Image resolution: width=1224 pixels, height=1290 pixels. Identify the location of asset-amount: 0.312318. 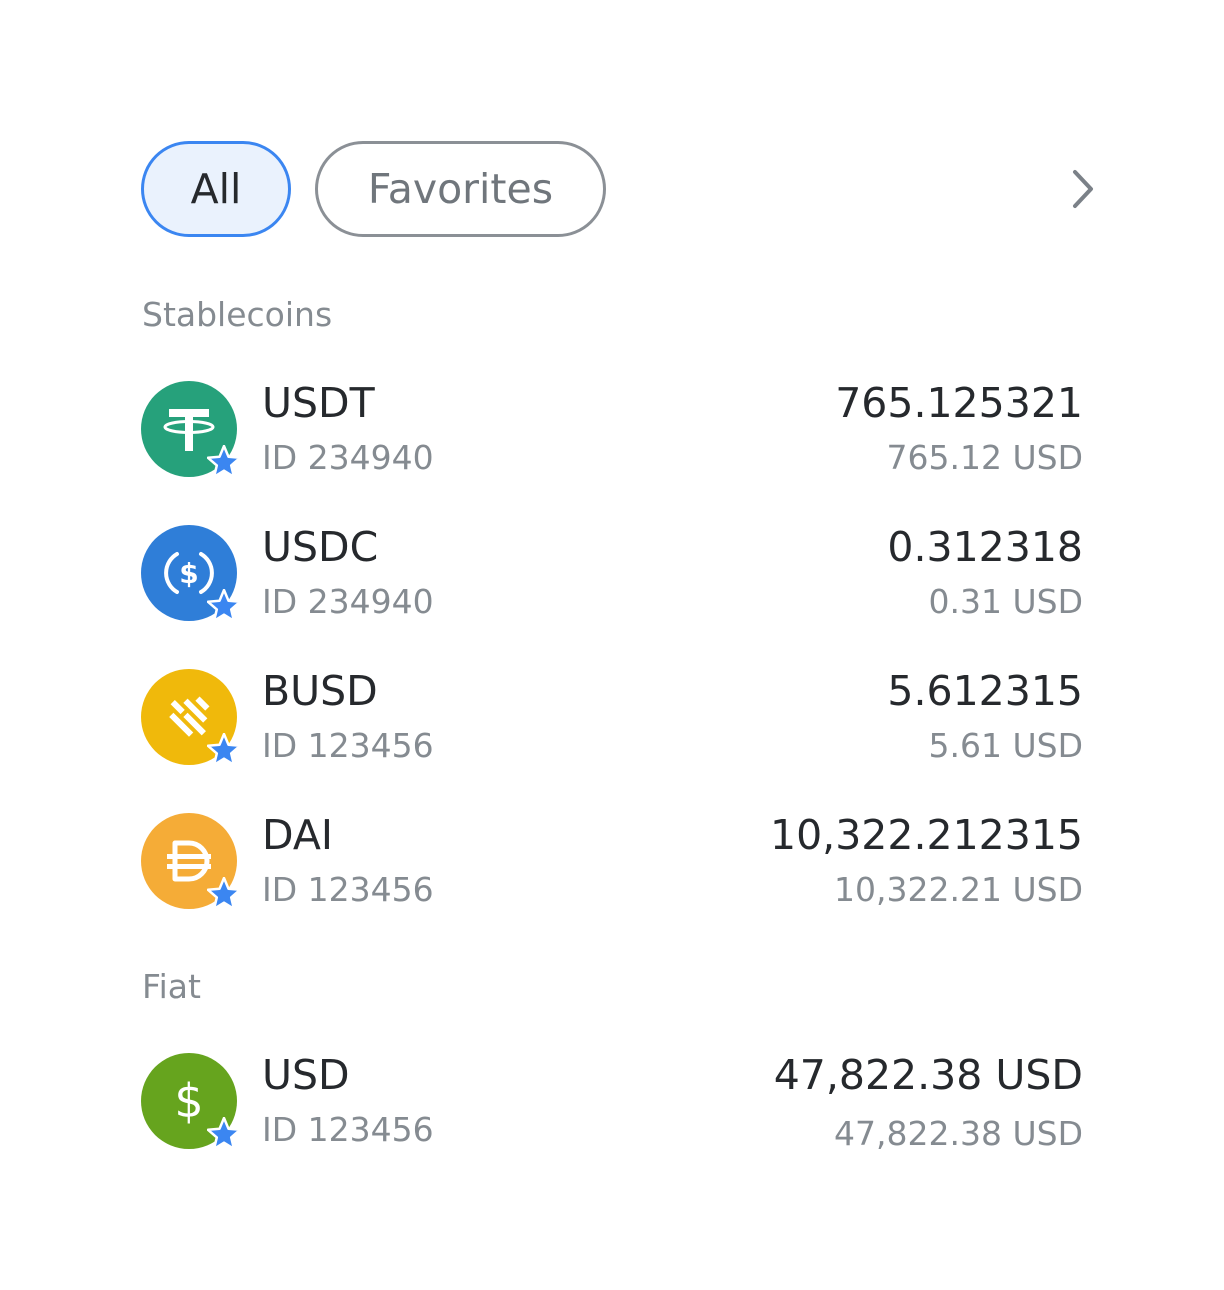
(985, 547).